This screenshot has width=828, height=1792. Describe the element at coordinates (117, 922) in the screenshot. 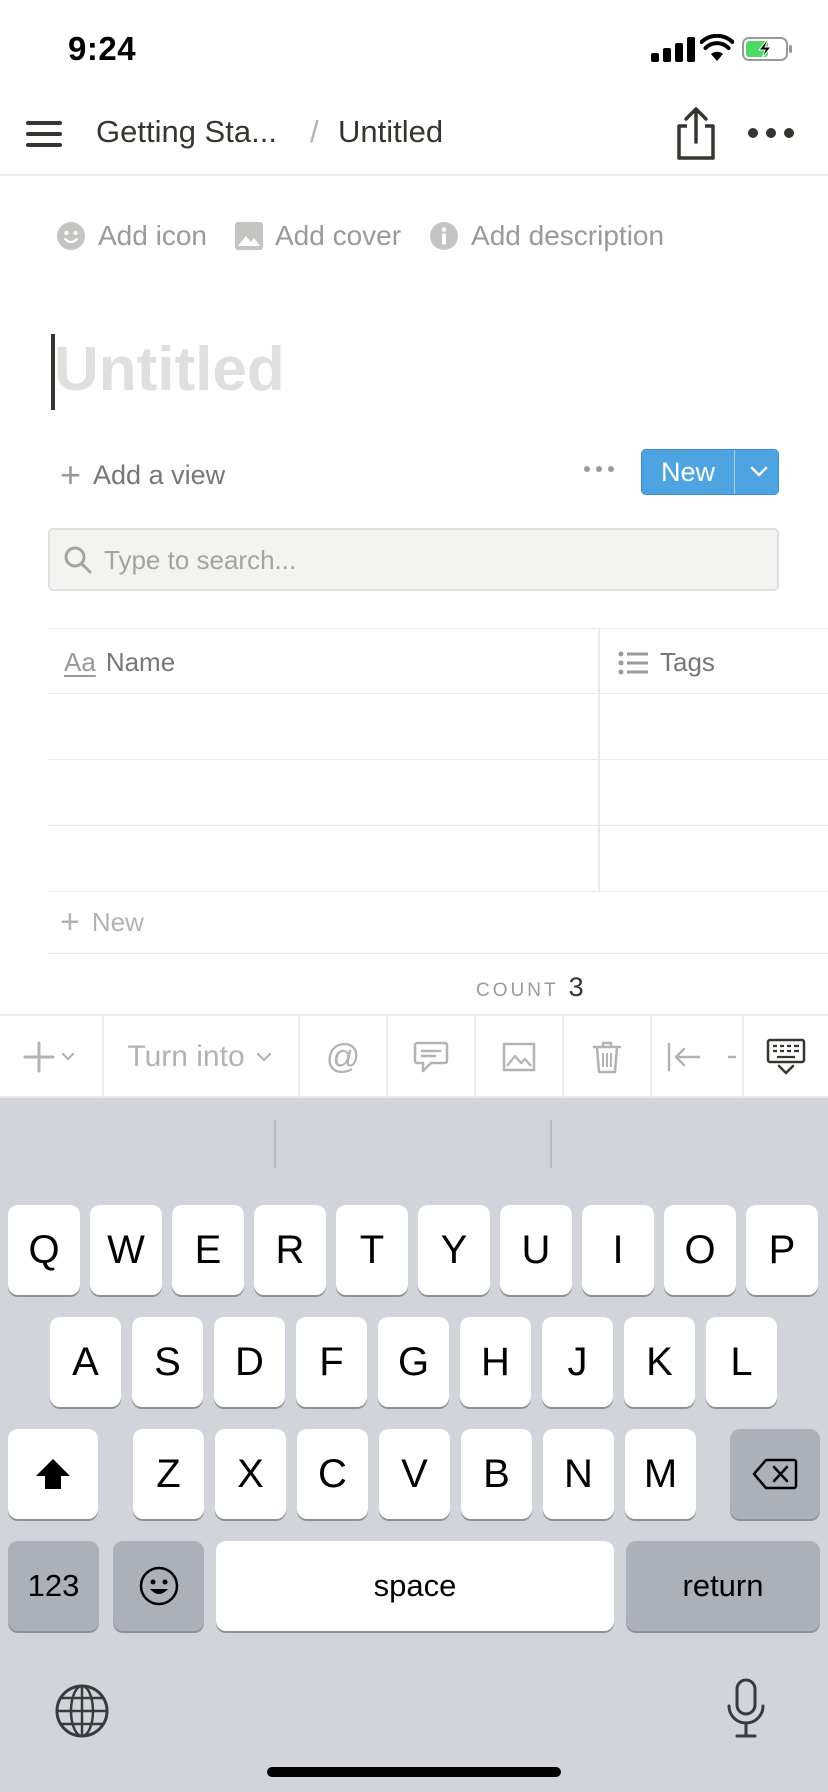

I see `new-row-label: New` at that location.